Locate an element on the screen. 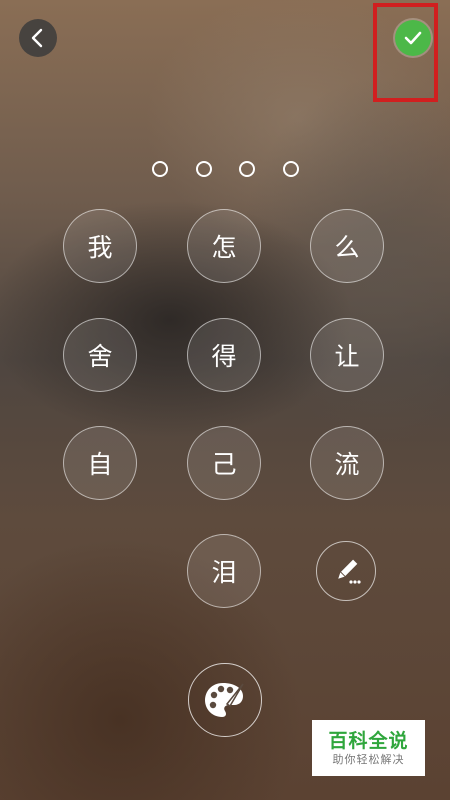 This screenshot has height=800, width=450. key-4: 舍 is located at coordinates (100, 355).